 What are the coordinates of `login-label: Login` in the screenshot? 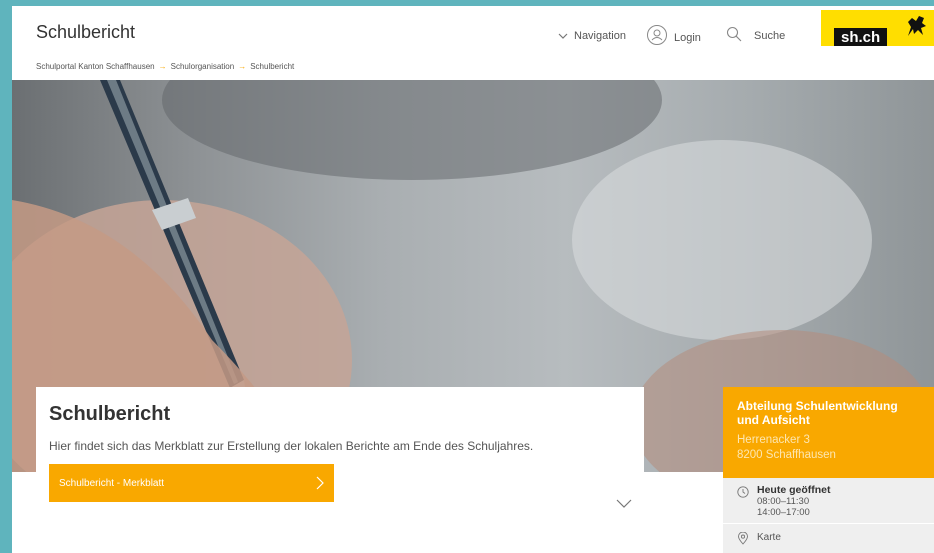 It's located at (687, 38).